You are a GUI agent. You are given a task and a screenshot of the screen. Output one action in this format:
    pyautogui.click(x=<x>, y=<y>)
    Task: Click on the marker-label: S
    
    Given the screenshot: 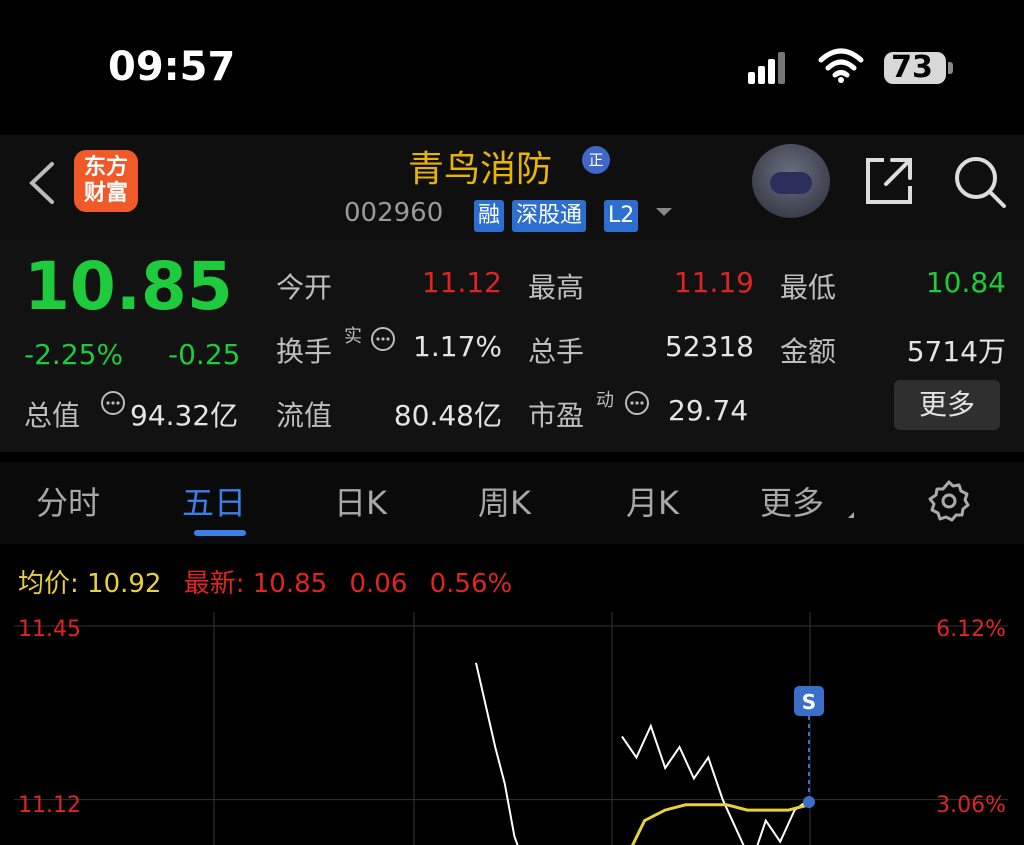 What is the action you would take?
    pyautogui.click(x=809, y=702)
    